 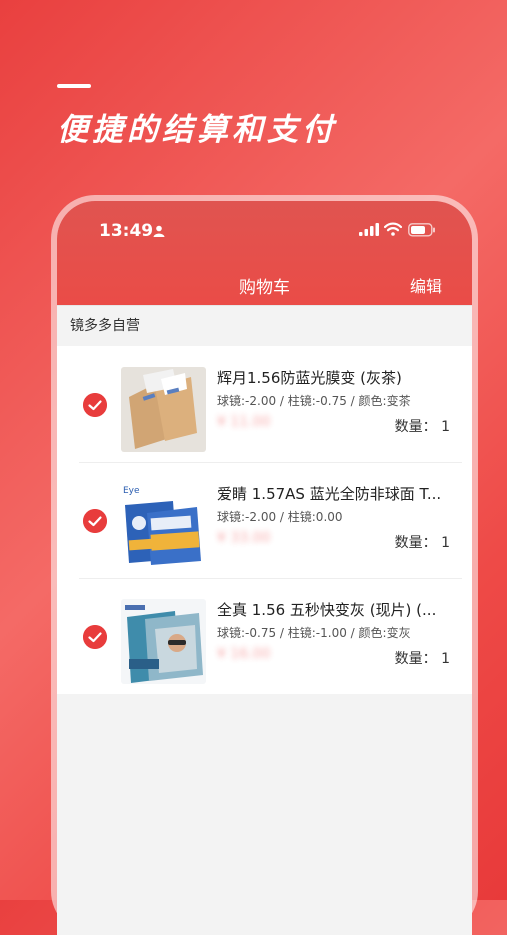 What do you see at coordinates (131, 491) in the screenshot?
I see `svg-text: Eye` at bounding box center [131, 491].